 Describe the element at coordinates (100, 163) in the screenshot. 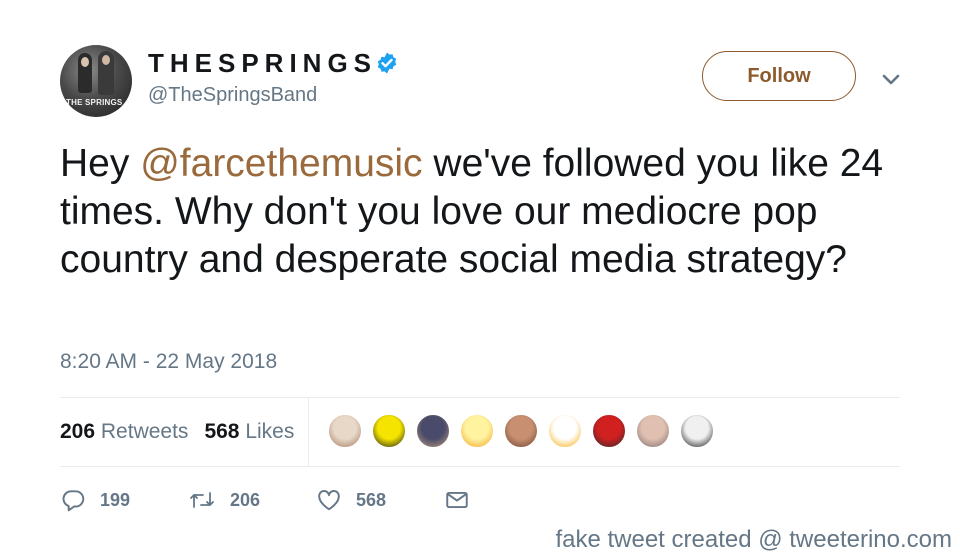

I see `tweet-text-pre: Hey` at that location.